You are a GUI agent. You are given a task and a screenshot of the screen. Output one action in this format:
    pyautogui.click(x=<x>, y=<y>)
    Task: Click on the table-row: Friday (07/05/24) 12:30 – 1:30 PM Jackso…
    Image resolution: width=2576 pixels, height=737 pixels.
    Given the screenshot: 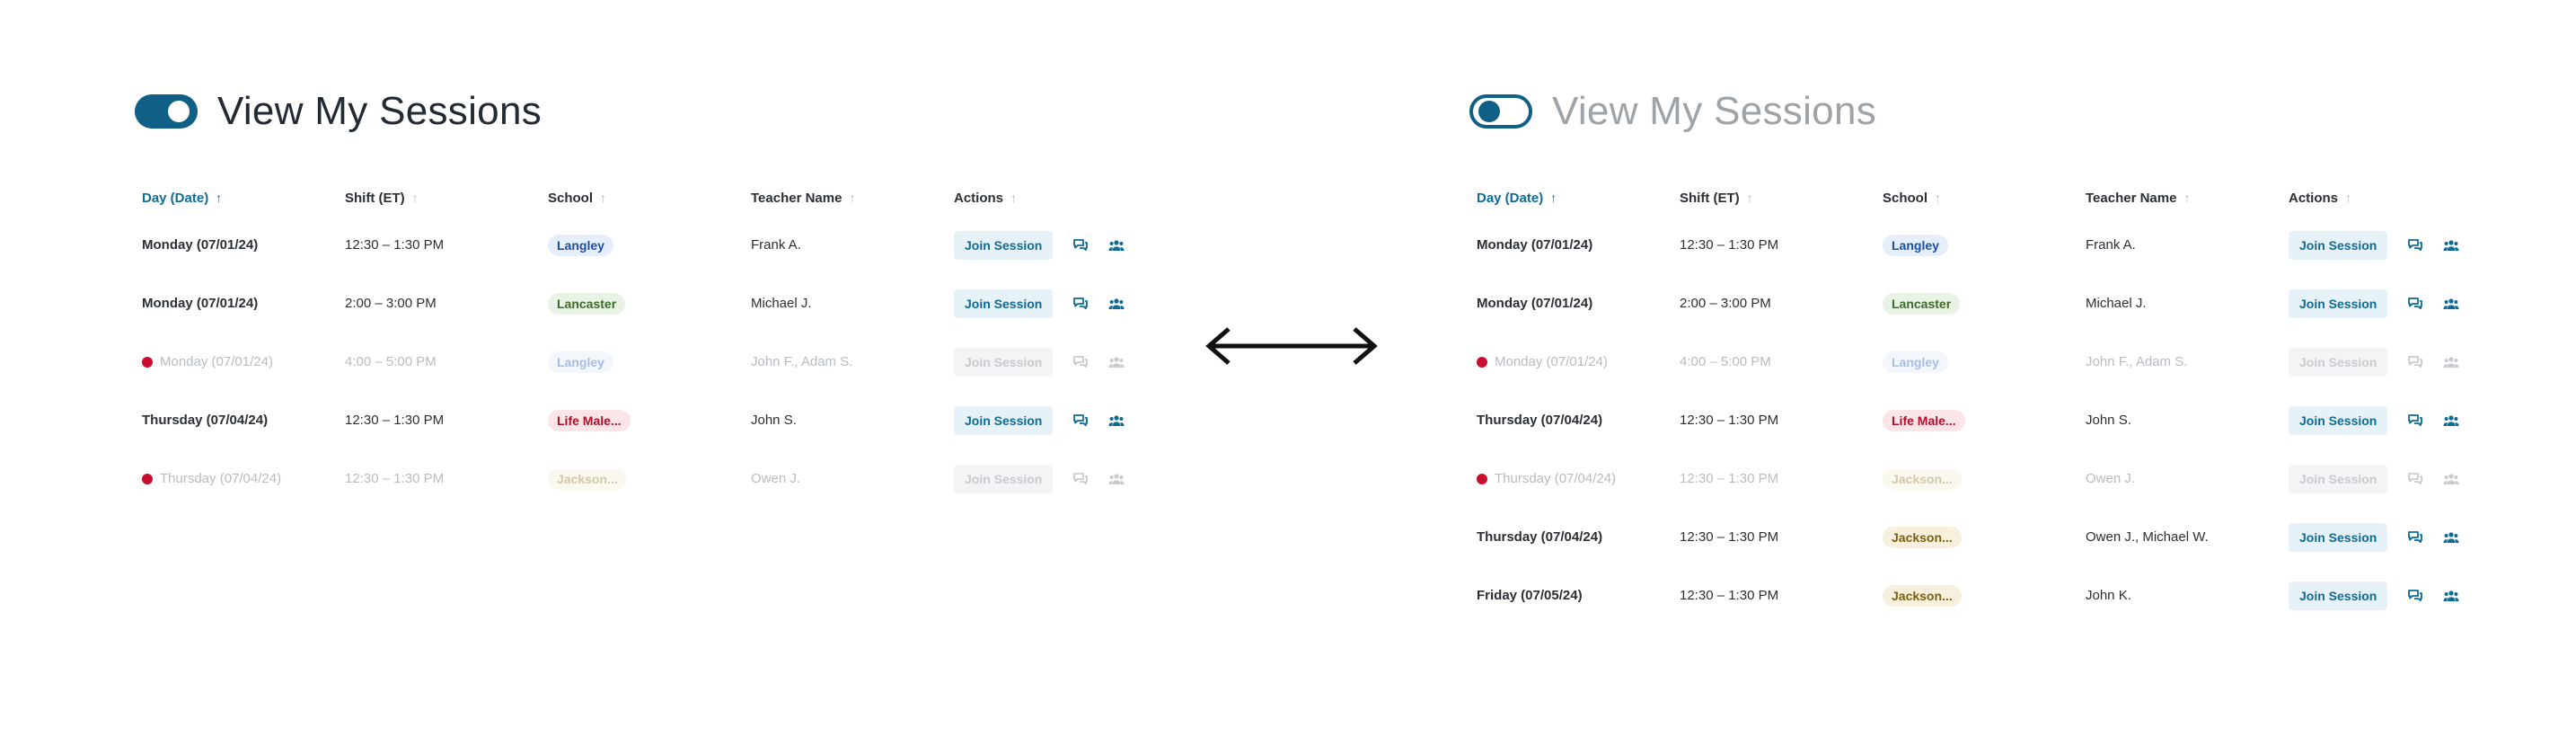 What is the action you would take?
    pyautogui.click(x=1989, y=596)
    